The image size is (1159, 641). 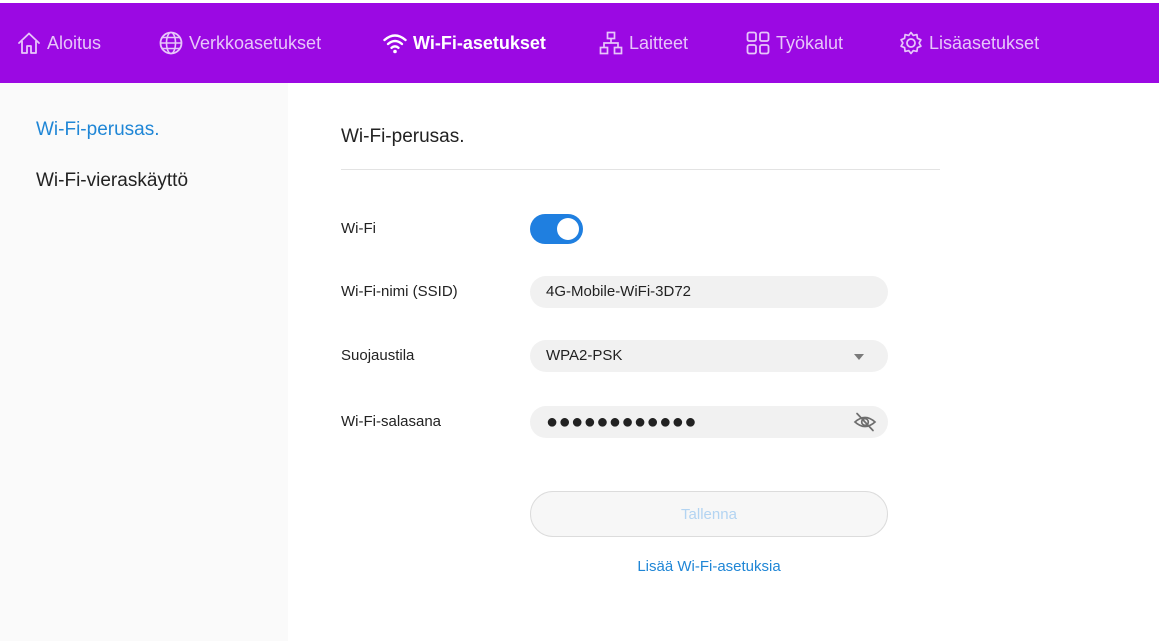 What do you see at coordinates (358, 228) in the screenshot?
I see `wifi-toggle-label: Wi-Fi` at bounding box center [358, 228].